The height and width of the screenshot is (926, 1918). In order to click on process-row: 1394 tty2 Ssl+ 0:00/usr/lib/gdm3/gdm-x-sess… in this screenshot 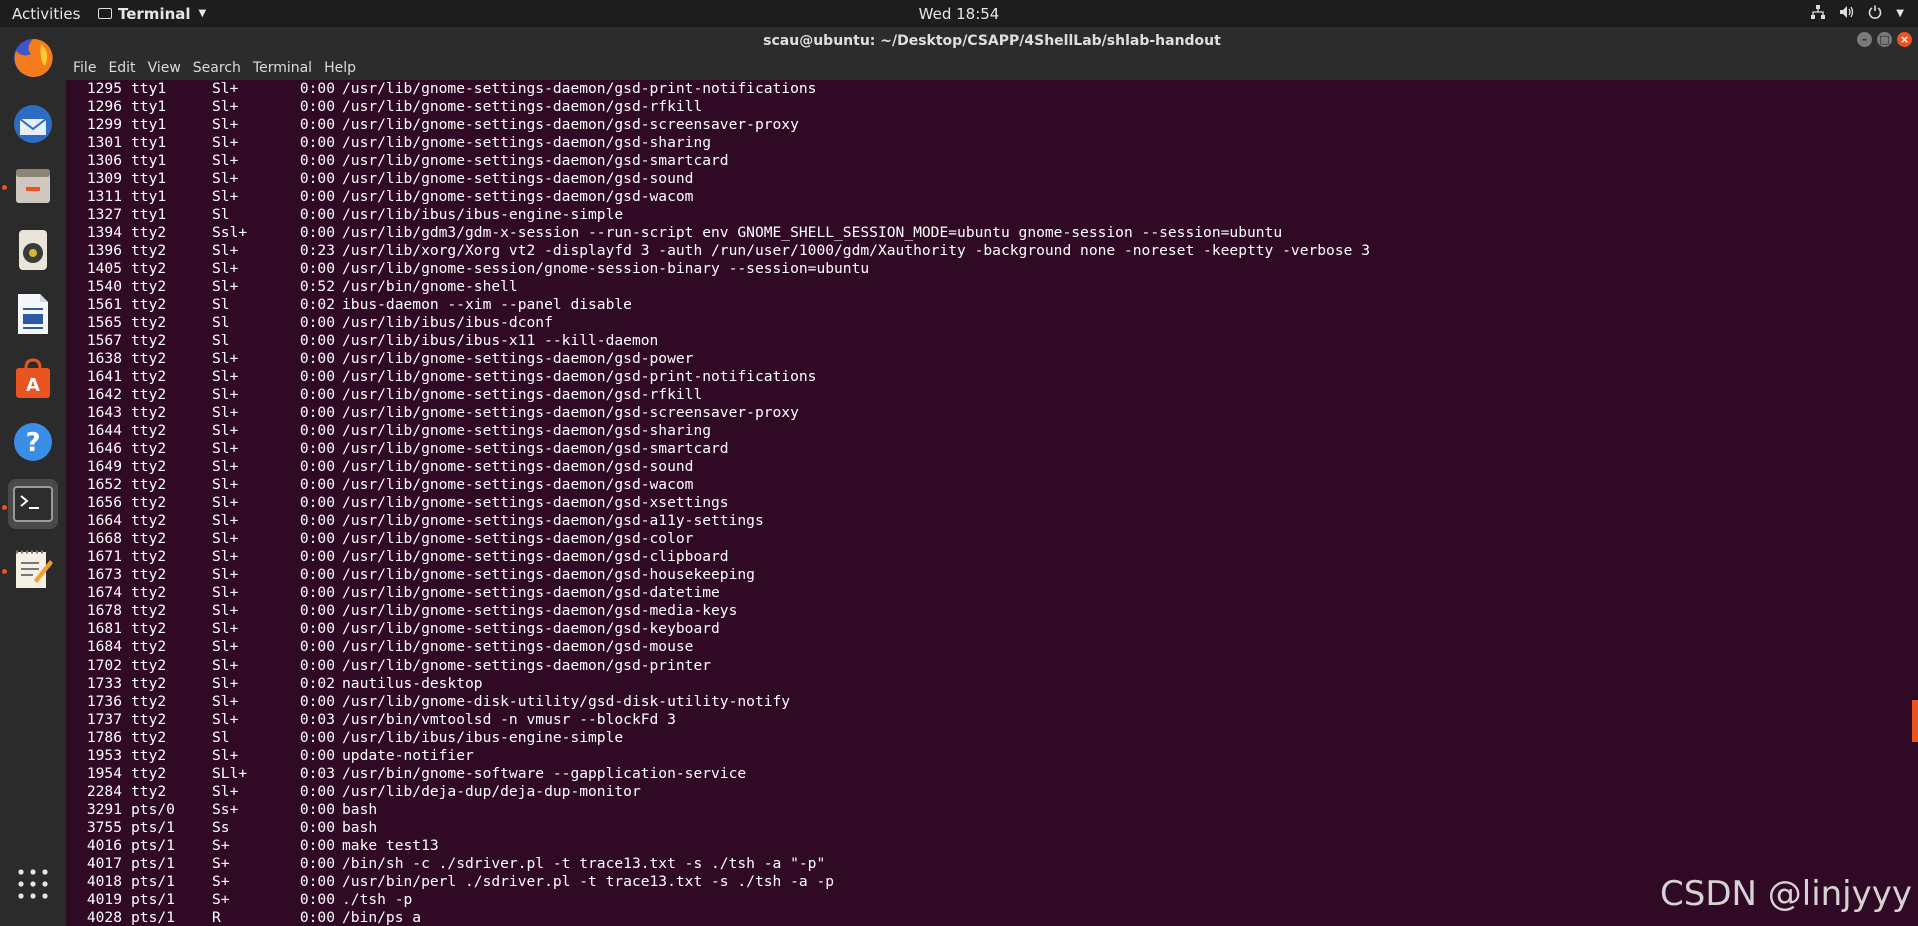, I will do `click(992, 233)`.